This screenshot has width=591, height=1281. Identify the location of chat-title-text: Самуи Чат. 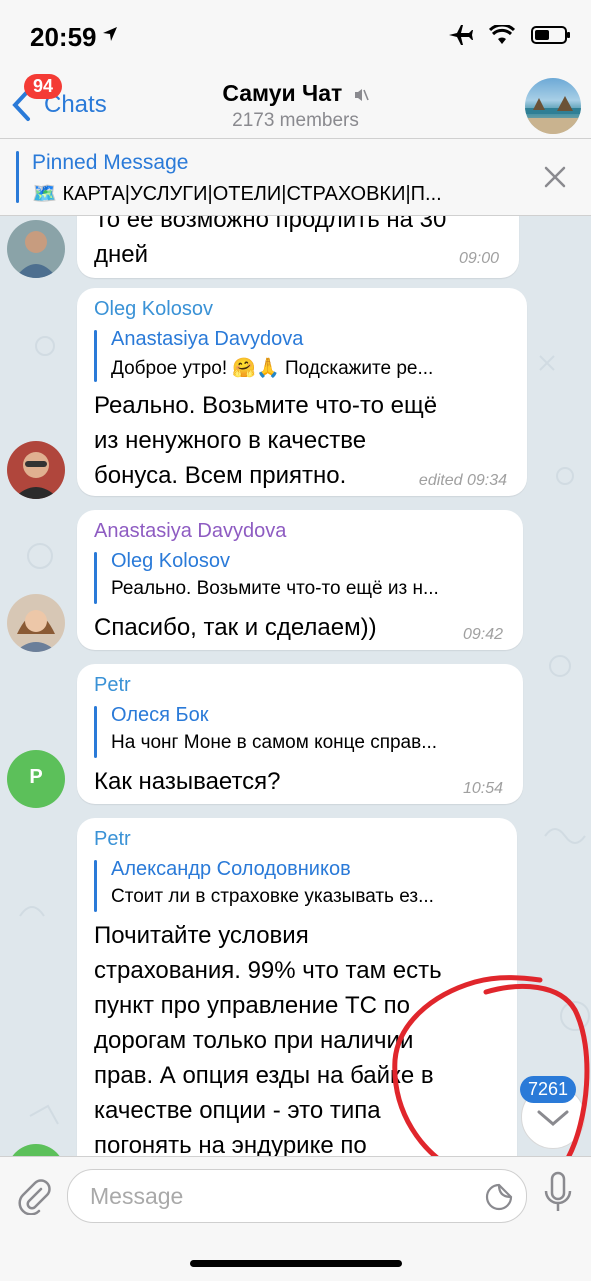
(282, 93).